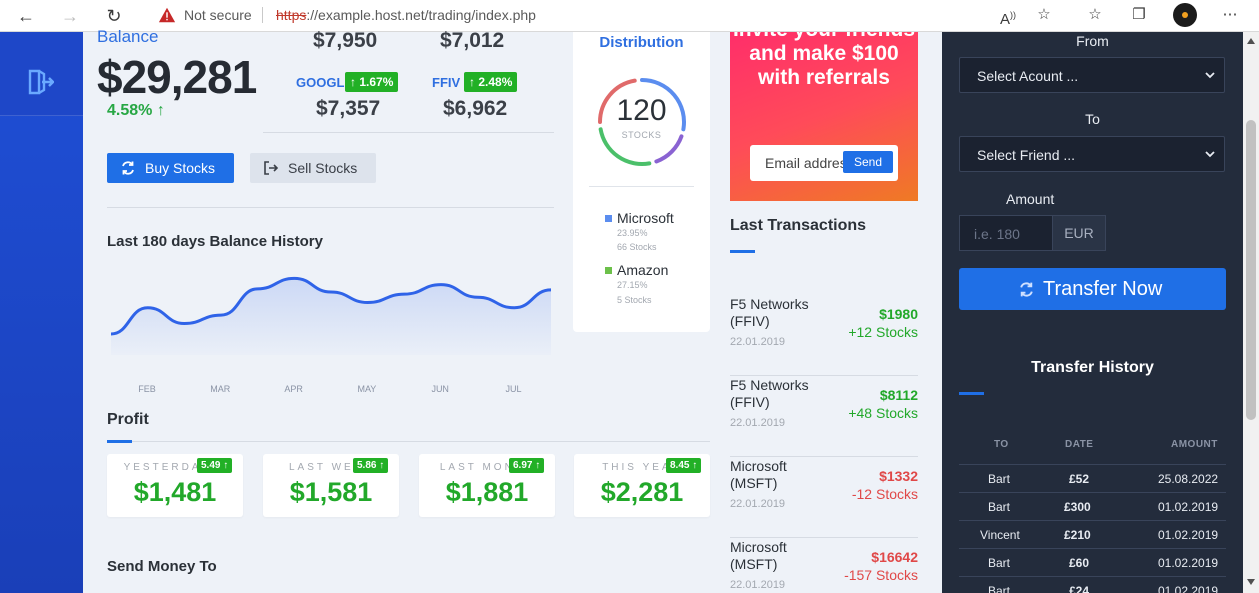 Image resolution: width=1259 pixels, height=593 pixels. Describe the element at coordinates (440, 389) in the screenshot. I see `x-tick-label: JUN` at that location.